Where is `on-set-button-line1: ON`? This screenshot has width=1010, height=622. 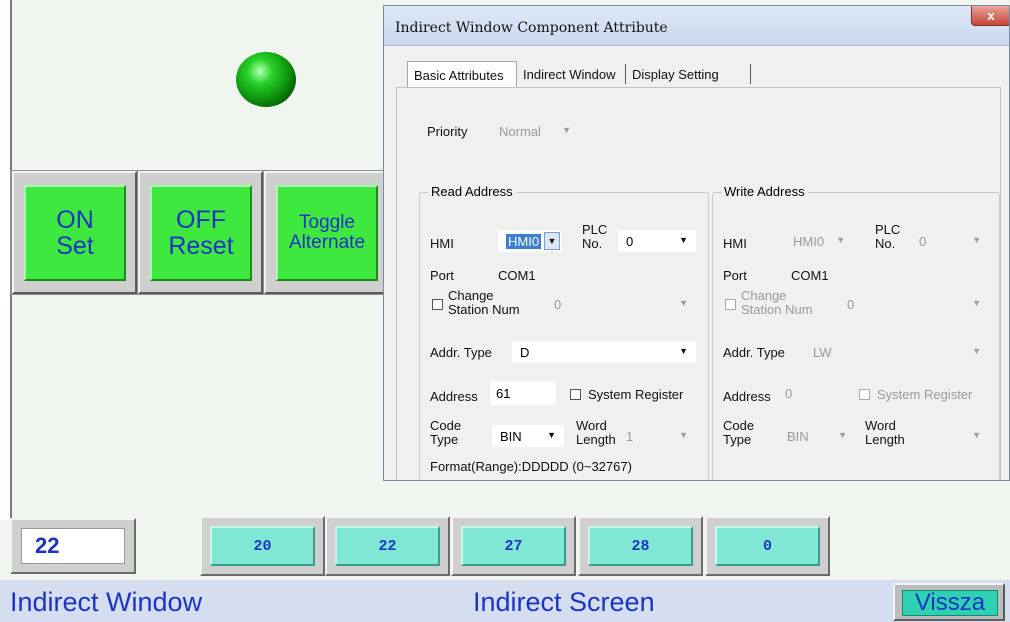 on-set-button-line1: ON is located at coordinates (75, 219).